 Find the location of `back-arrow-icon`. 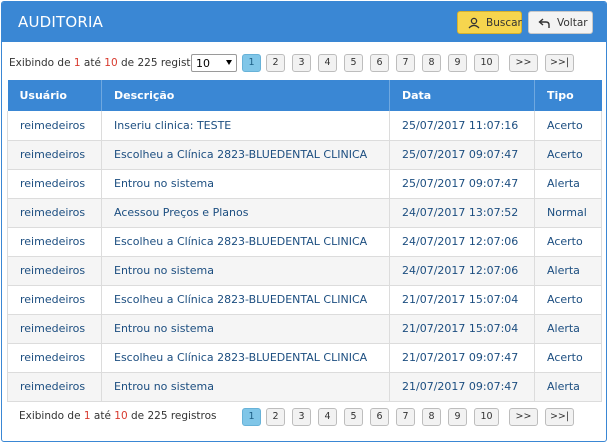

back-arrow-icon is located at coordinates (545, 23).